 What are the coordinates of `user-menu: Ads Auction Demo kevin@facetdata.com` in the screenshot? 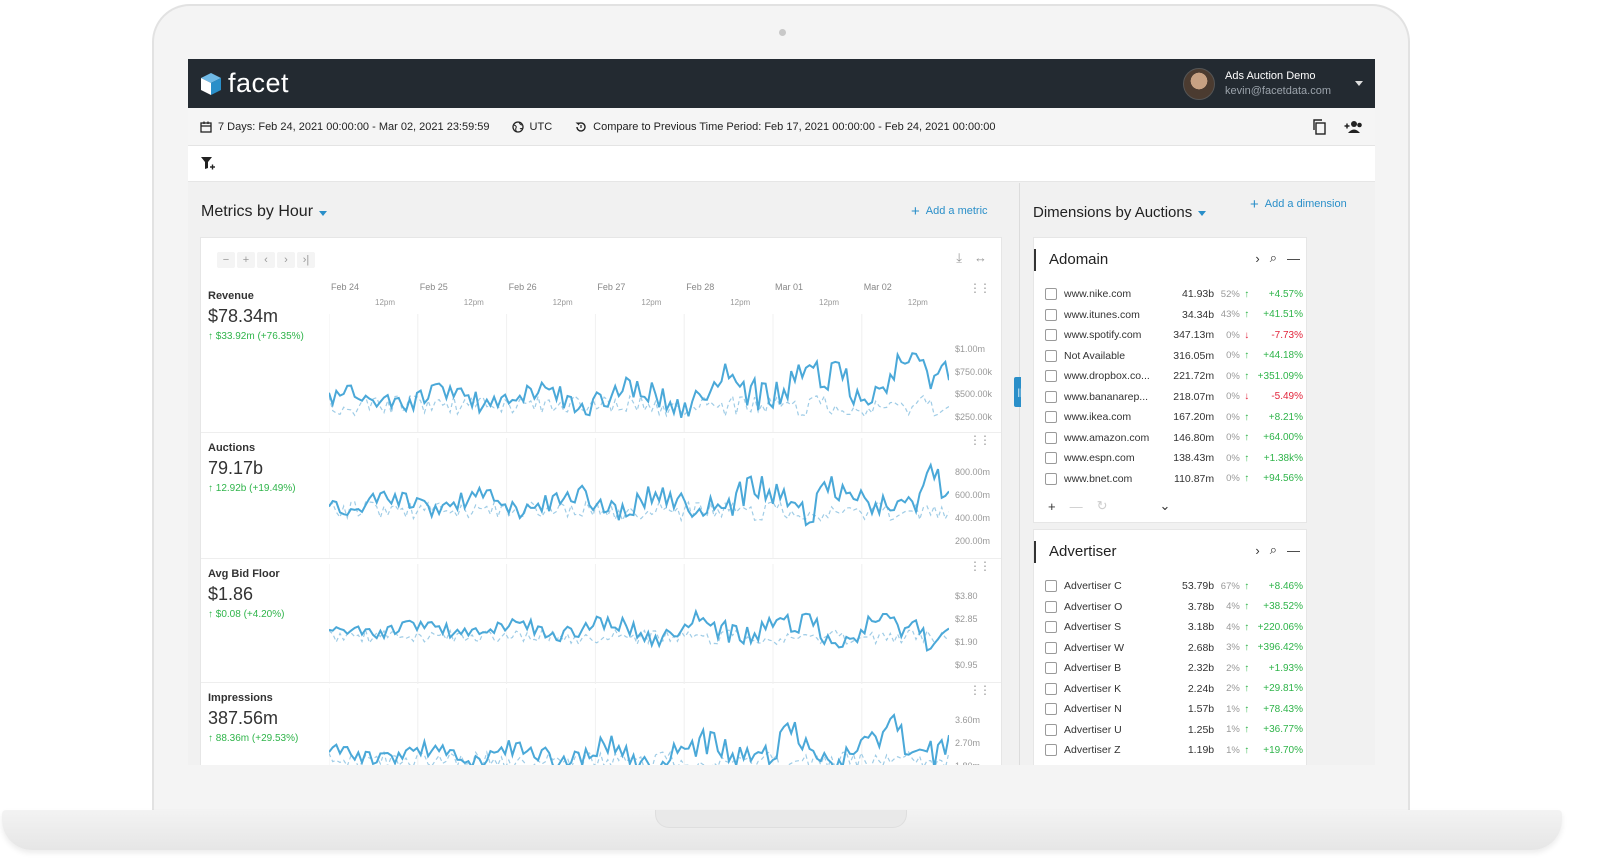 It's located at (1273, 83).